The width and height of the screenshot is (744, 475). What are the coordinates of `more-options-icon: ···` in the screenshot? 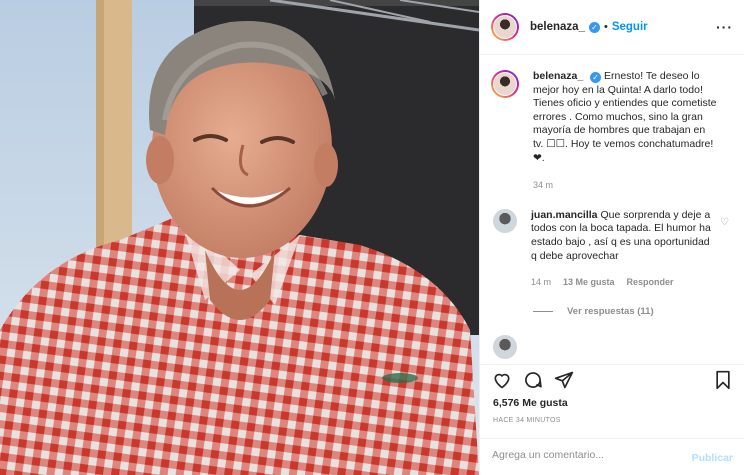 It's located at (724, 27).